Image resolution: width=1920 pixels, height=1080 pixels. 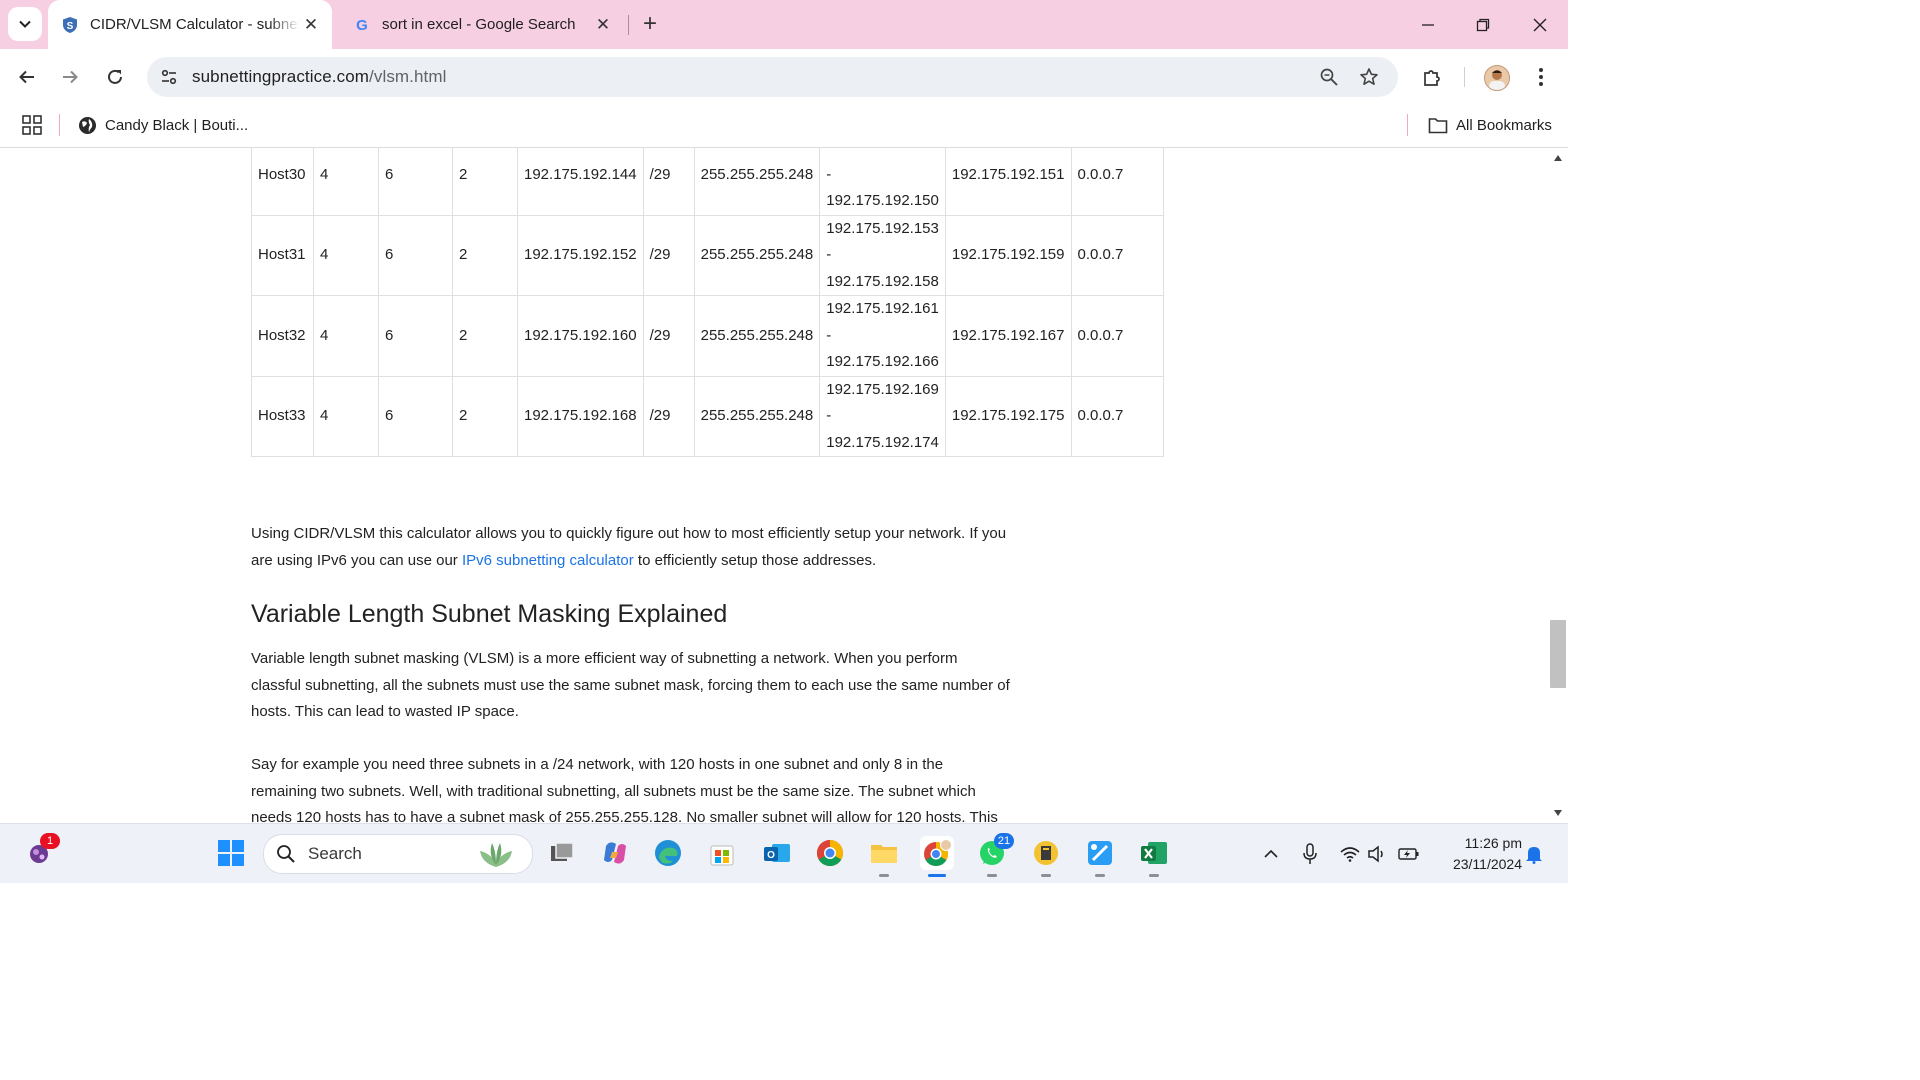 I want to click on apps-grid-icon, so click(x=32, y=125).